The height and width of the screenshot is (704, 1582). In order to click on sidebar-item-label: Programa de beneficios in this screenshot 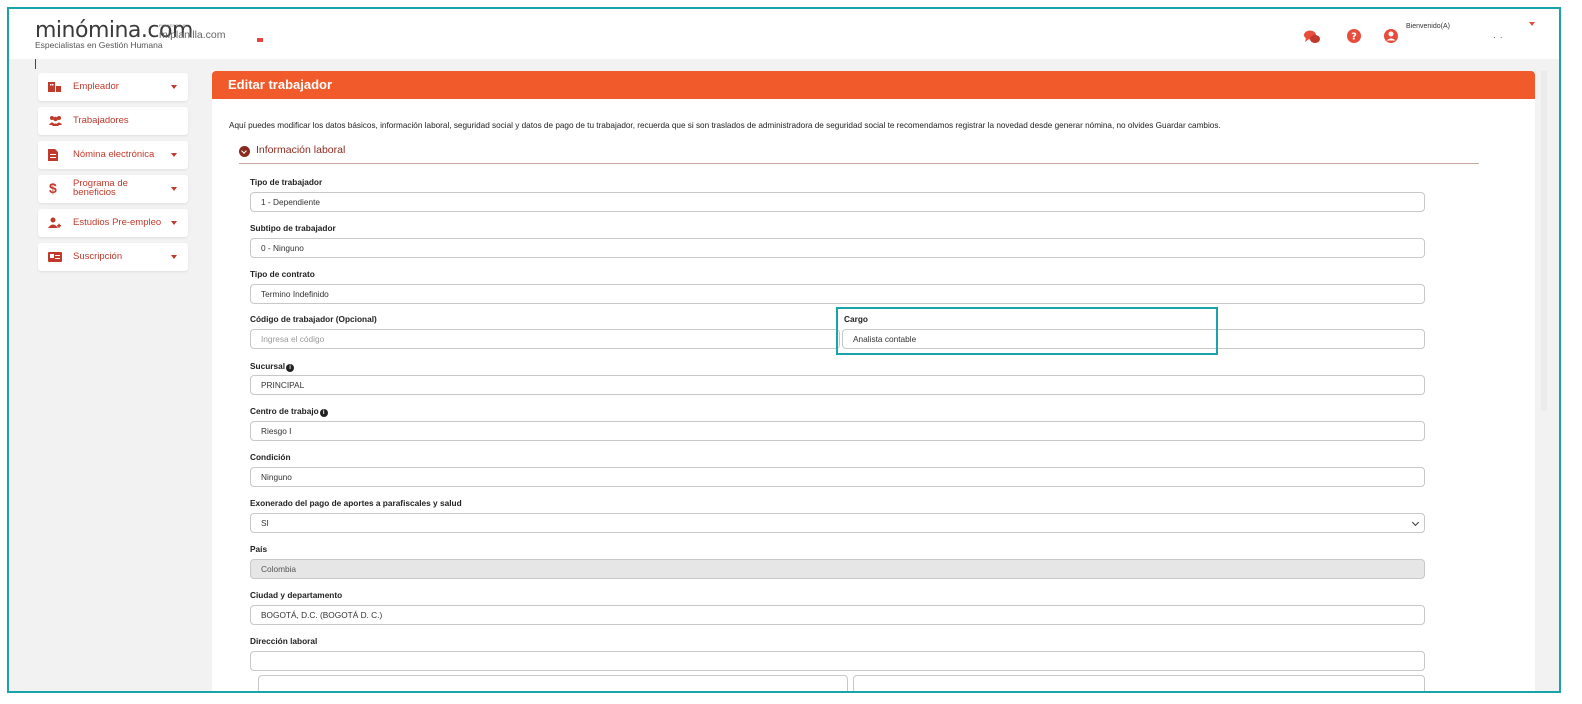, I will do `click(100, 188)`.